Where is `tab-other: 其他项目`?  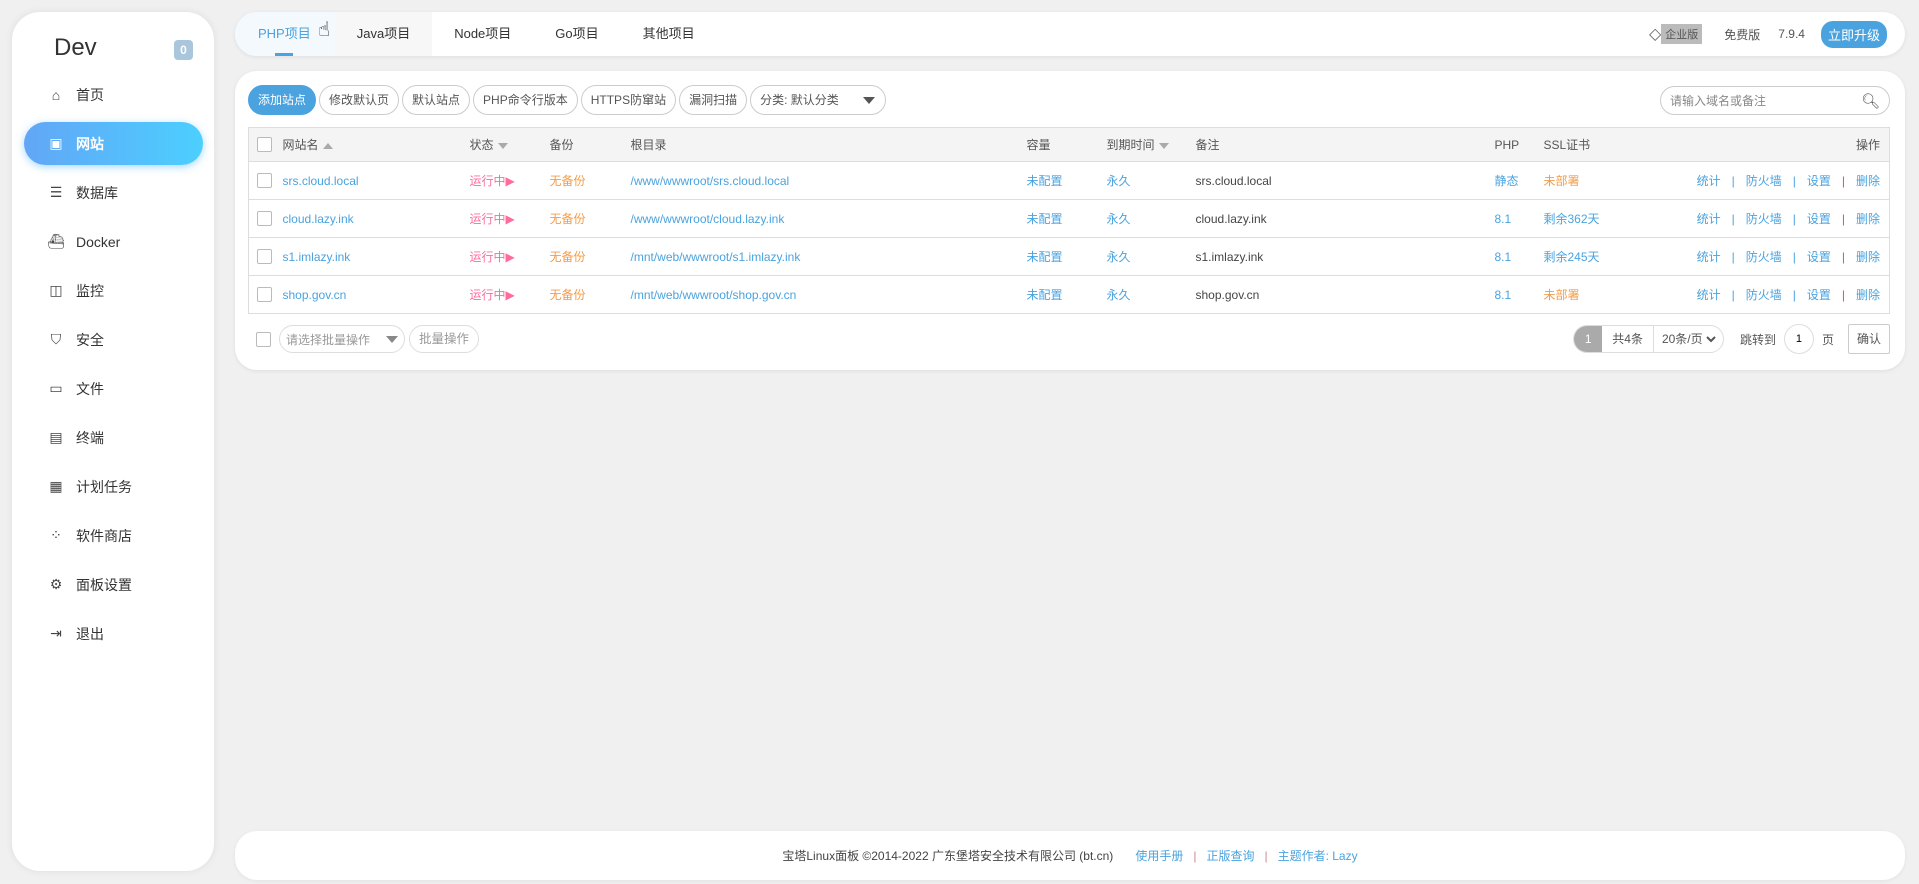 tab-other: 其他项目 is located at coordinates (669, 34).